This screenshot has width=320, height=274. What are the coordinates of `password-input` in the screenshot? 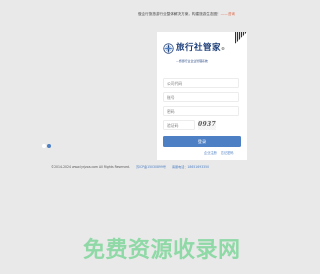 It's located at (201, 111).